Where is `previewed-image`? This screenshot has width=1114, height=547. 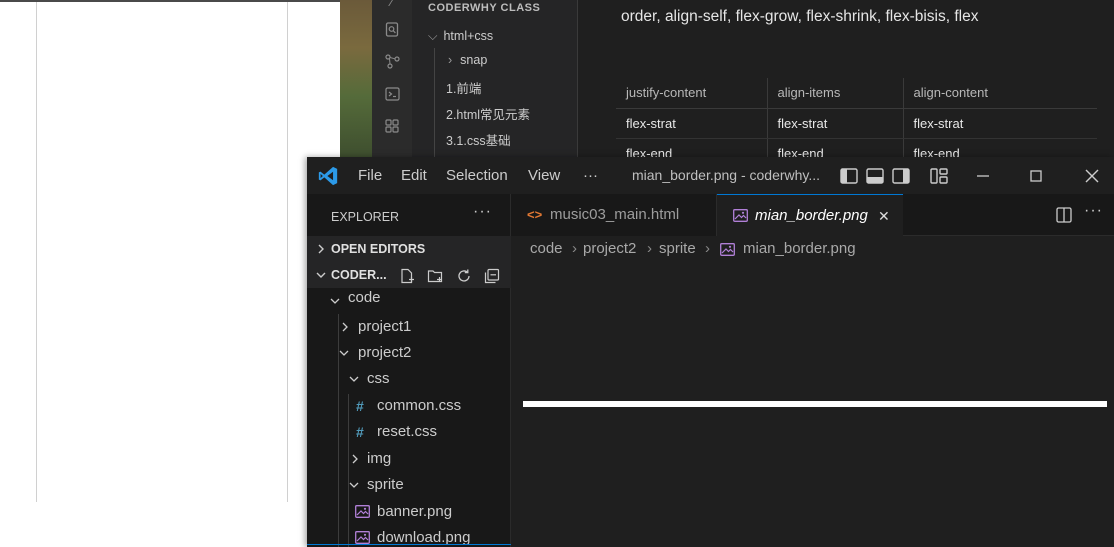
previewed-image is located at coordinates (815, 404).